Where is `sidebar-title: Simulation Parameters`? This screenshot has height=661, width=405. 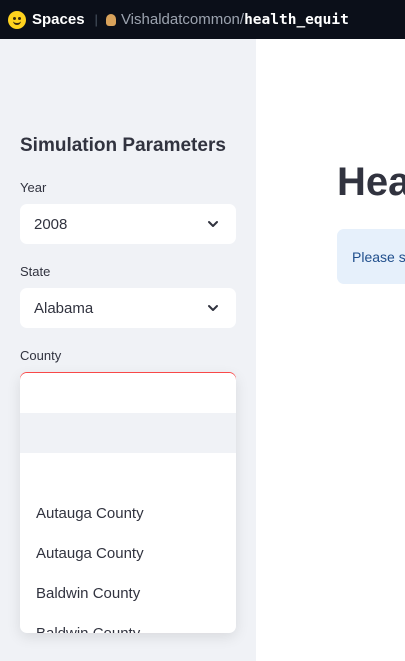 sidebar-title: Simulation Parameters is located at coordinates (123, 145).